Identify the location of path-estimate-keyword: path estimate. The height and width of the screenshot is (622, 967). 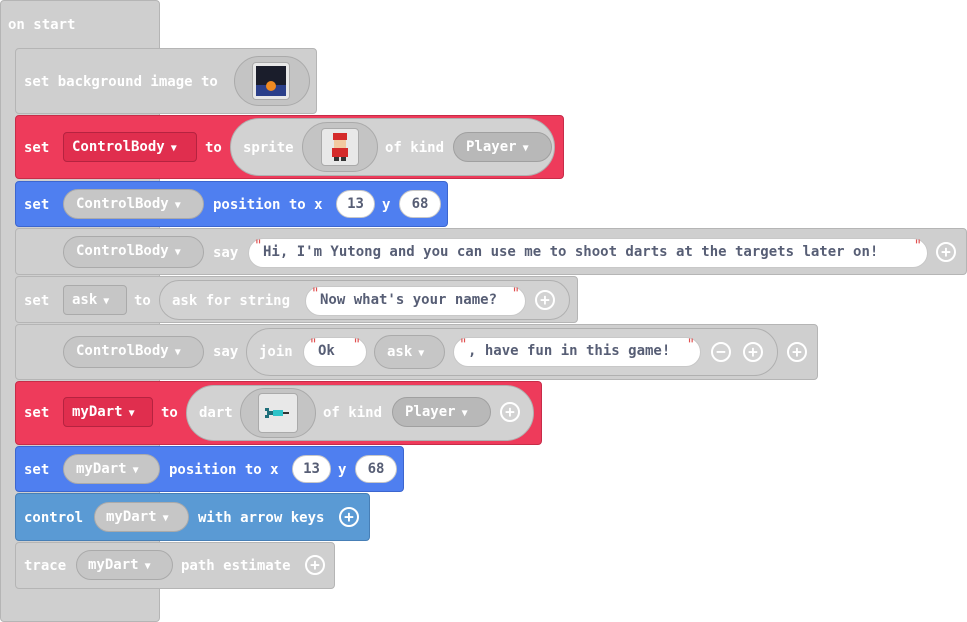
(236, 566).